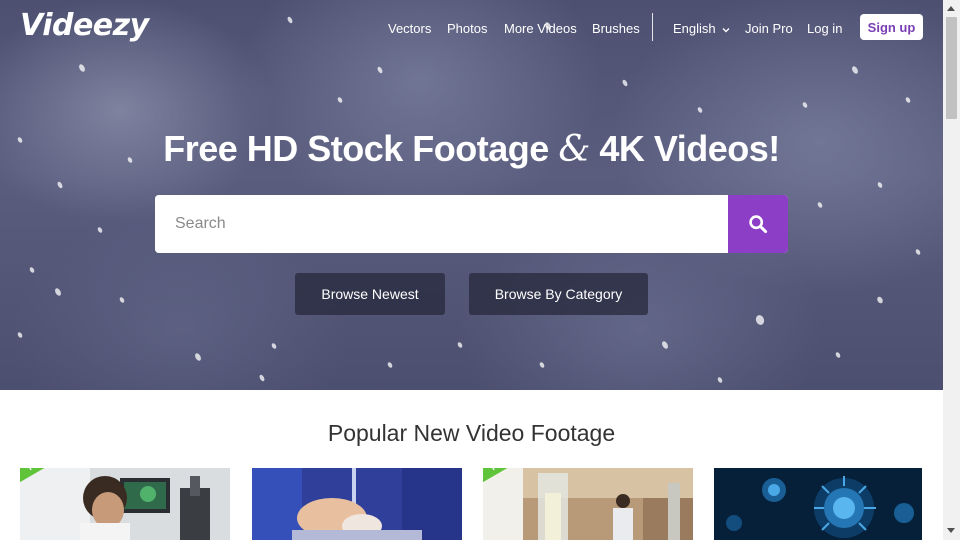 This screenshot has width=960, height=540. I want to click on nav-divider, so click(652, 27).